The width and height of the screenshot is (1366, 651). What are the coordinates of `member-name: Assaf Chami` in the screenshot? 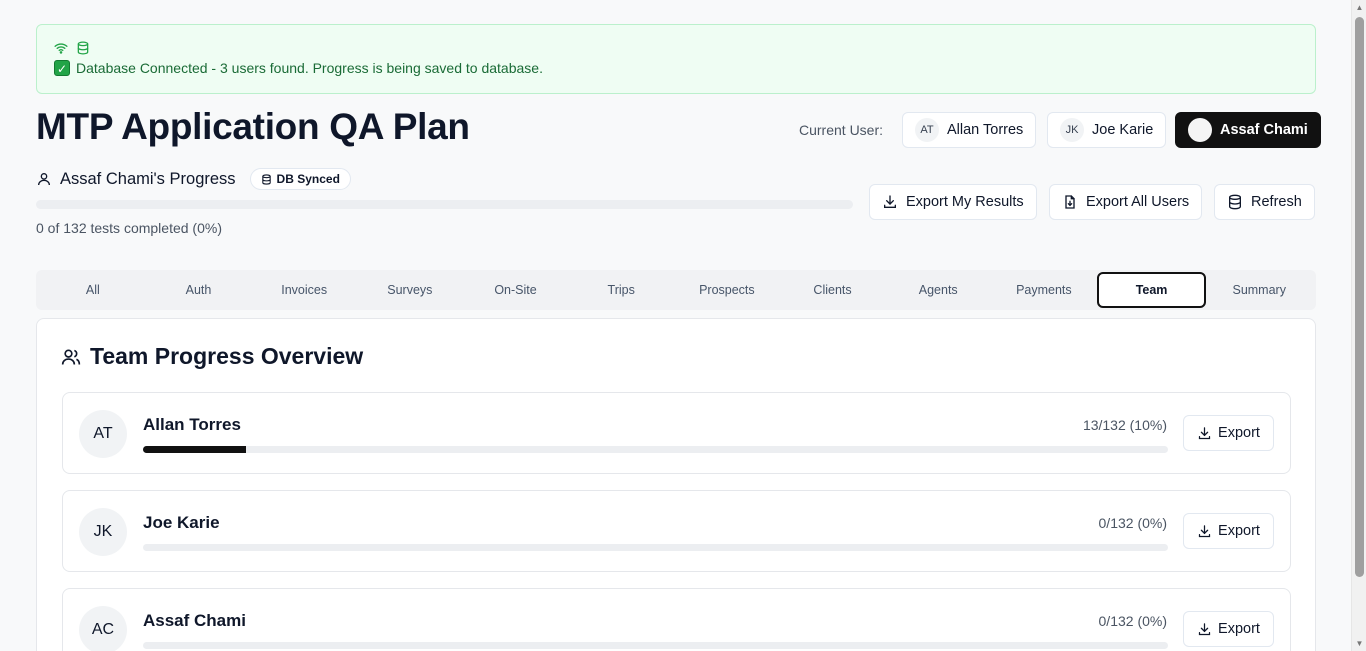 It's located at (194, 620).